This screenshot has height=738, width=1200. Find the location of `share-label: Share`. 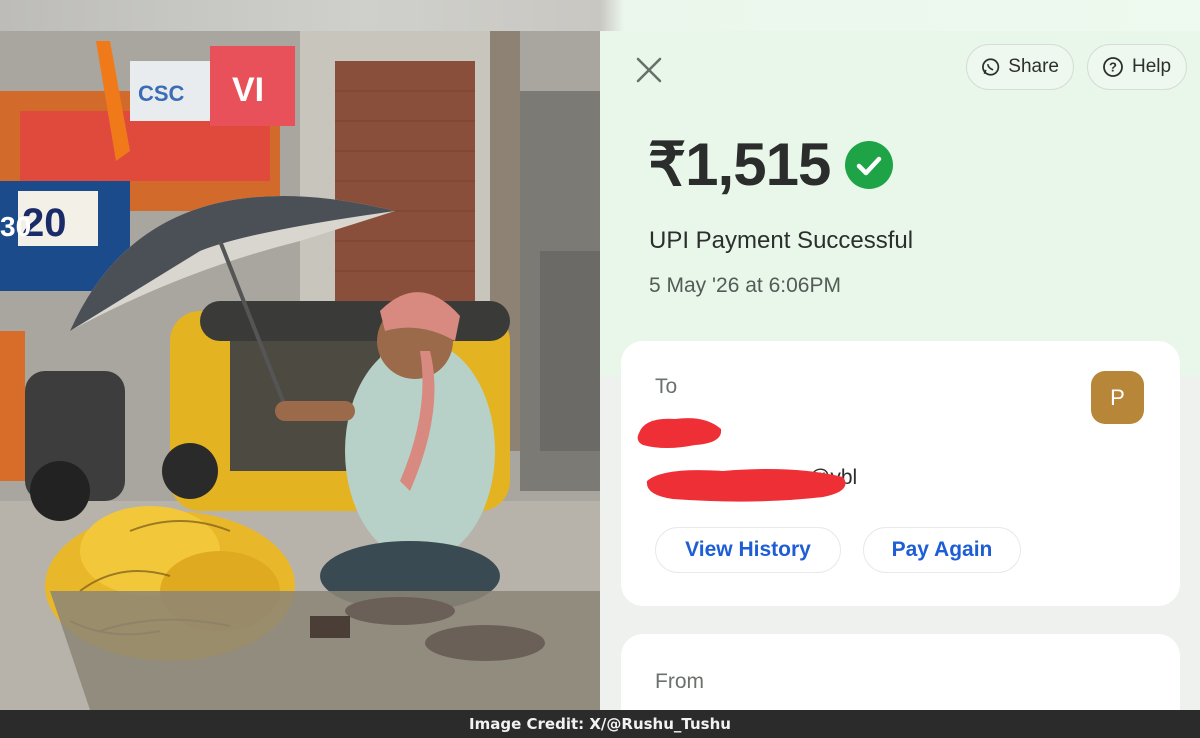

share-label: Share is located at coordinates (1033, 66).